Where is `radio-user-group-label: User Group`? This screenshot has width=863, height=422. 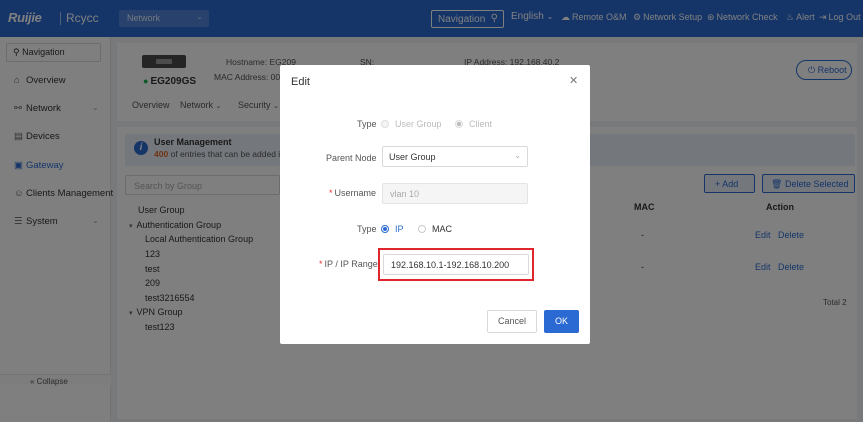 radio-user-group-label: User Group is located at coordinates (418, 124).